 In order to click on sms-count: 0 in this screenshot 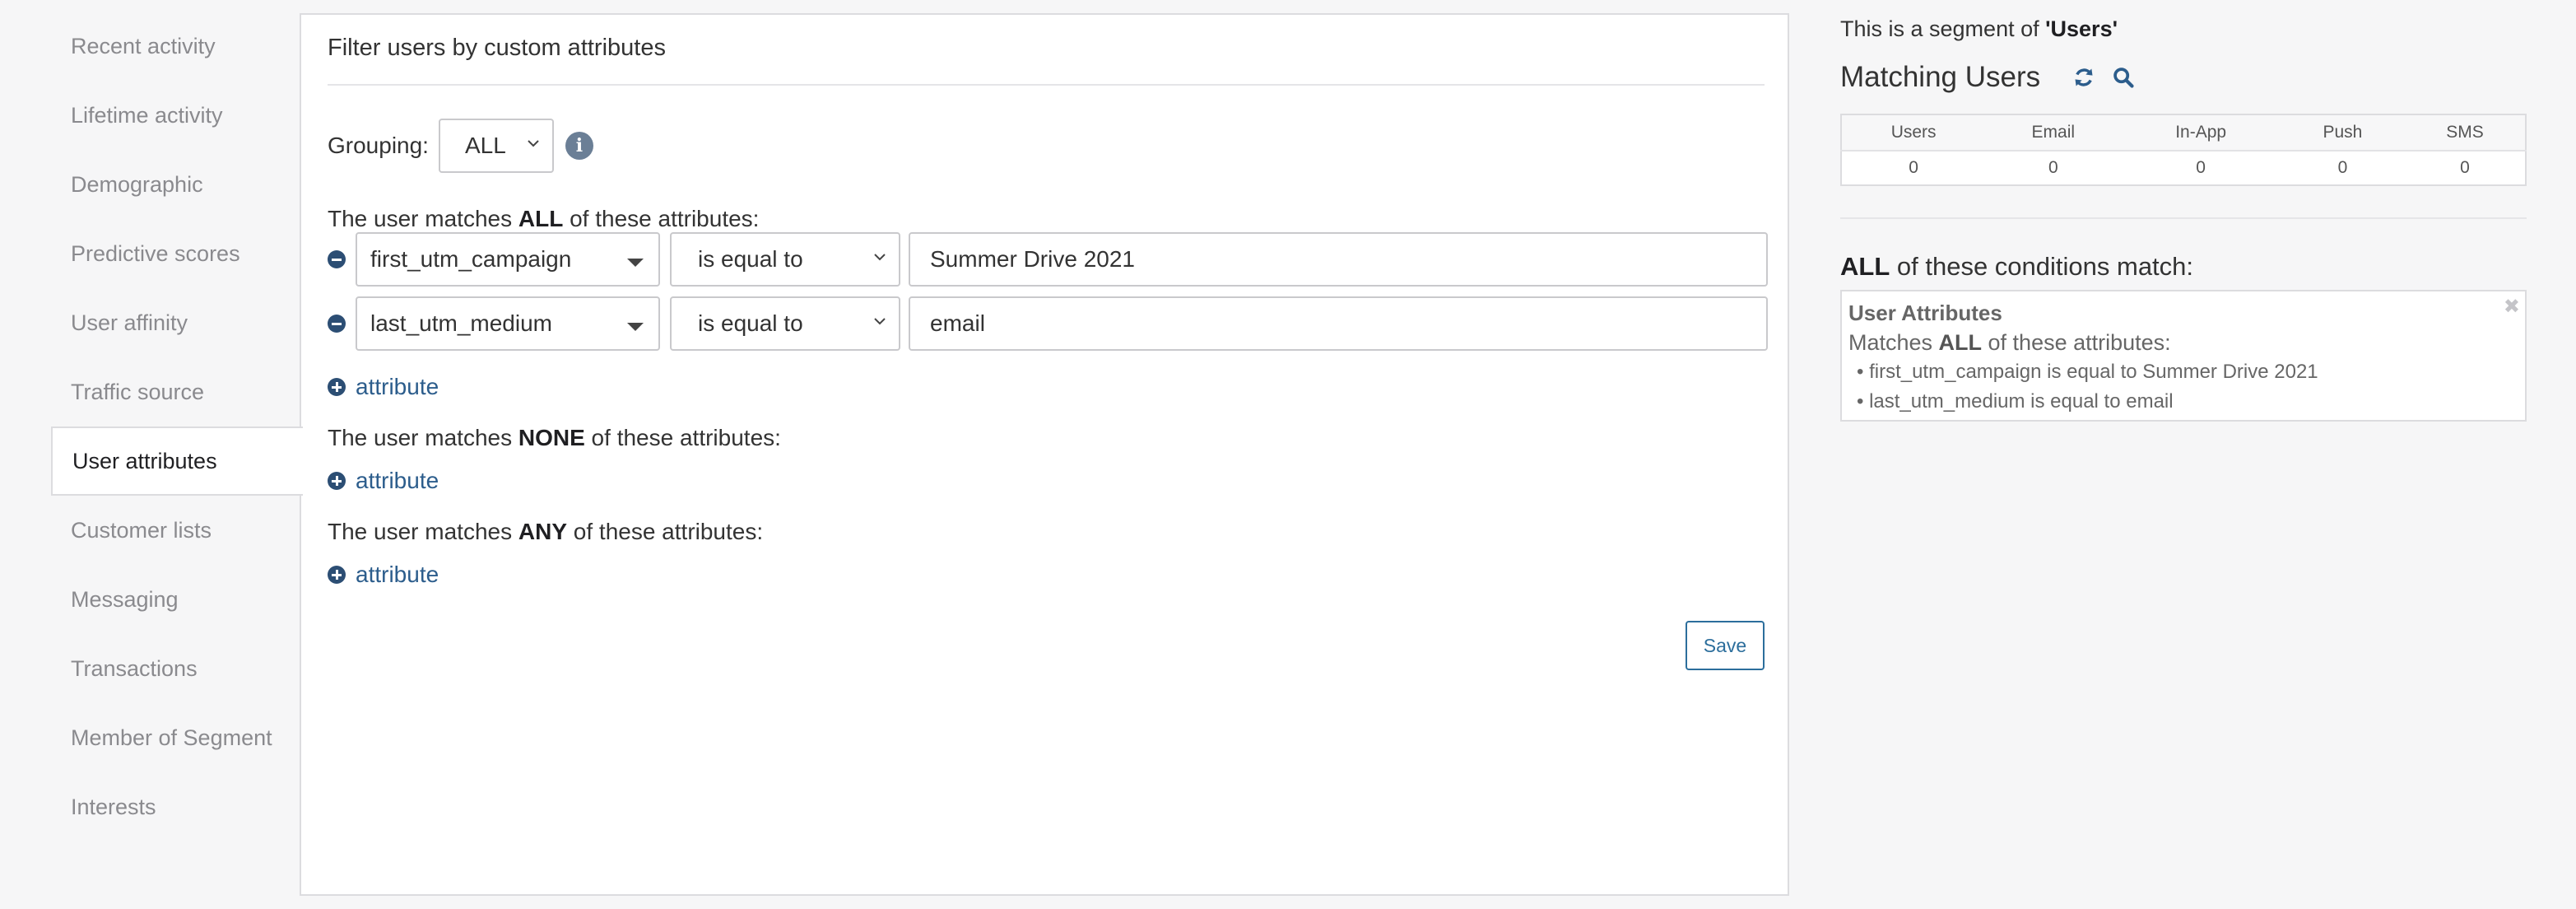, I will do `click(2465, 168)`.